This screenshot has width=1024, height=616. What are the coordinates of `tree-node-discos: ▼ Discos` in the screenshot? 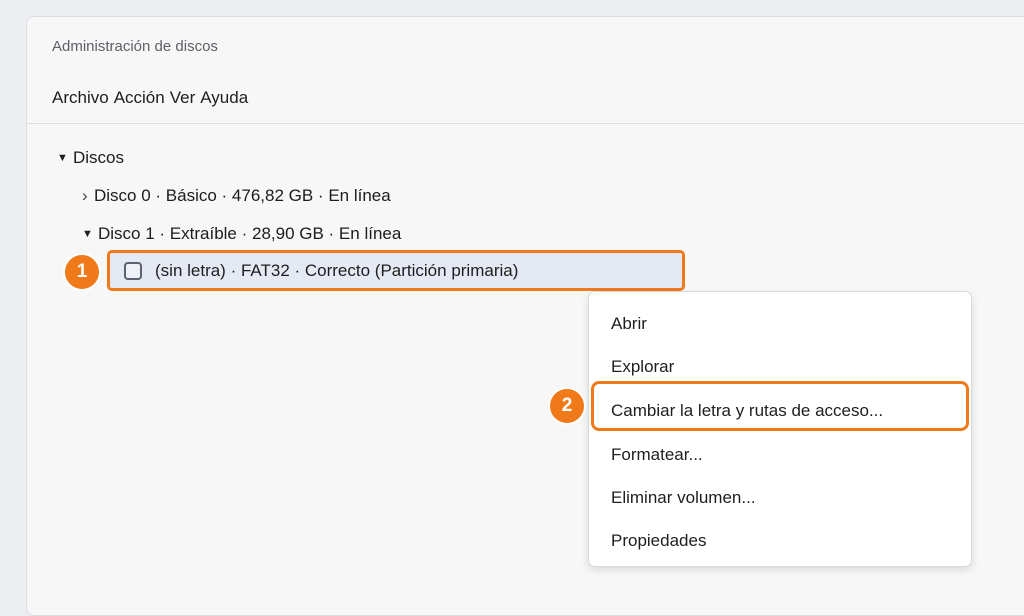 It's located at (90, 158).